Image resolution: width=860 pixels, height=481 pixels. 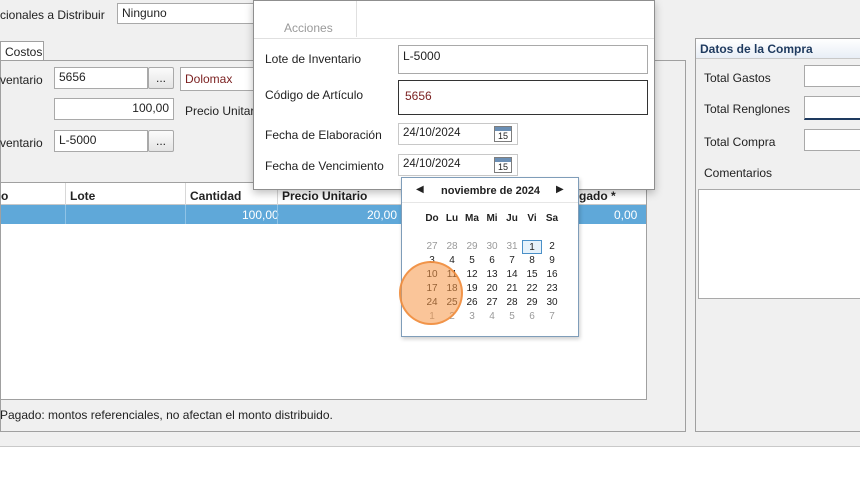 What do you see at coordinates (560, 189) in the screenshot?
I see `next-month-icon: ▶` at bounding box center [560, 189].